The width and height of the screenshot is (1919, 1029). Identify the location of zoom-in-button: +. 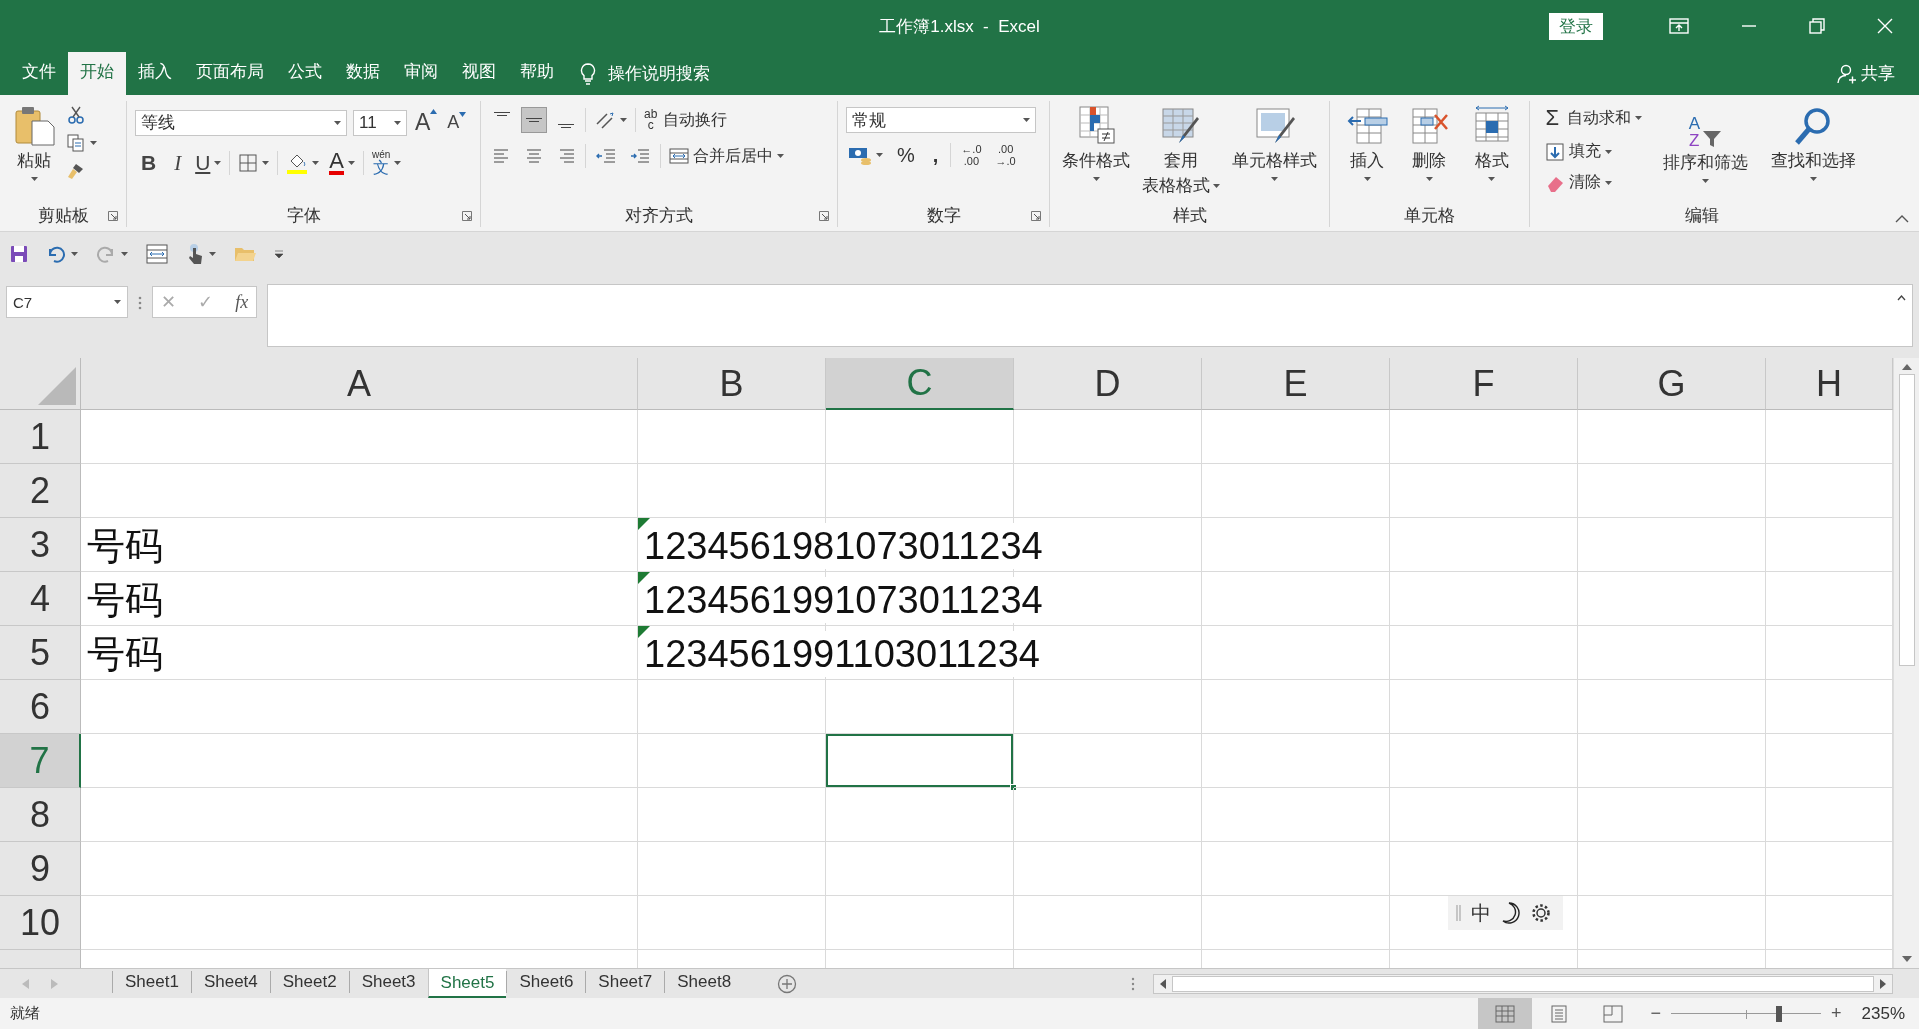
(1836, 1013).